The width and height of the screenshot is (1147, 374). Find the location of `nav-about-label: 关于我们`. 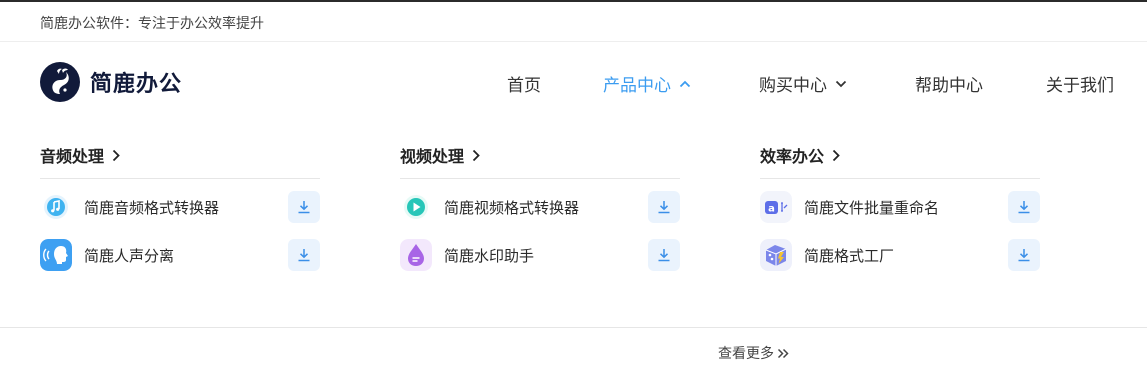

nav-about-label: 关于我们 is located at coordinates (1080, 86).